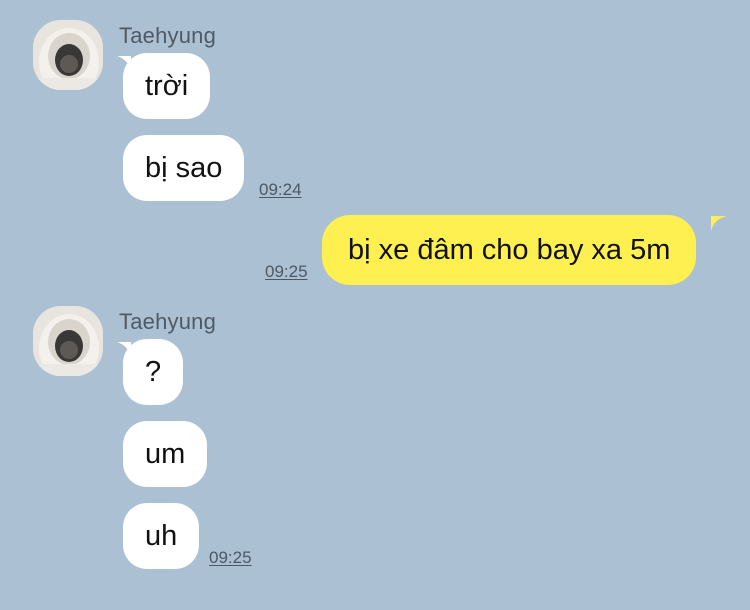 The width and height of the screenshot is (750, 610). I want to click on message-bubble: um, so click(165, 454).